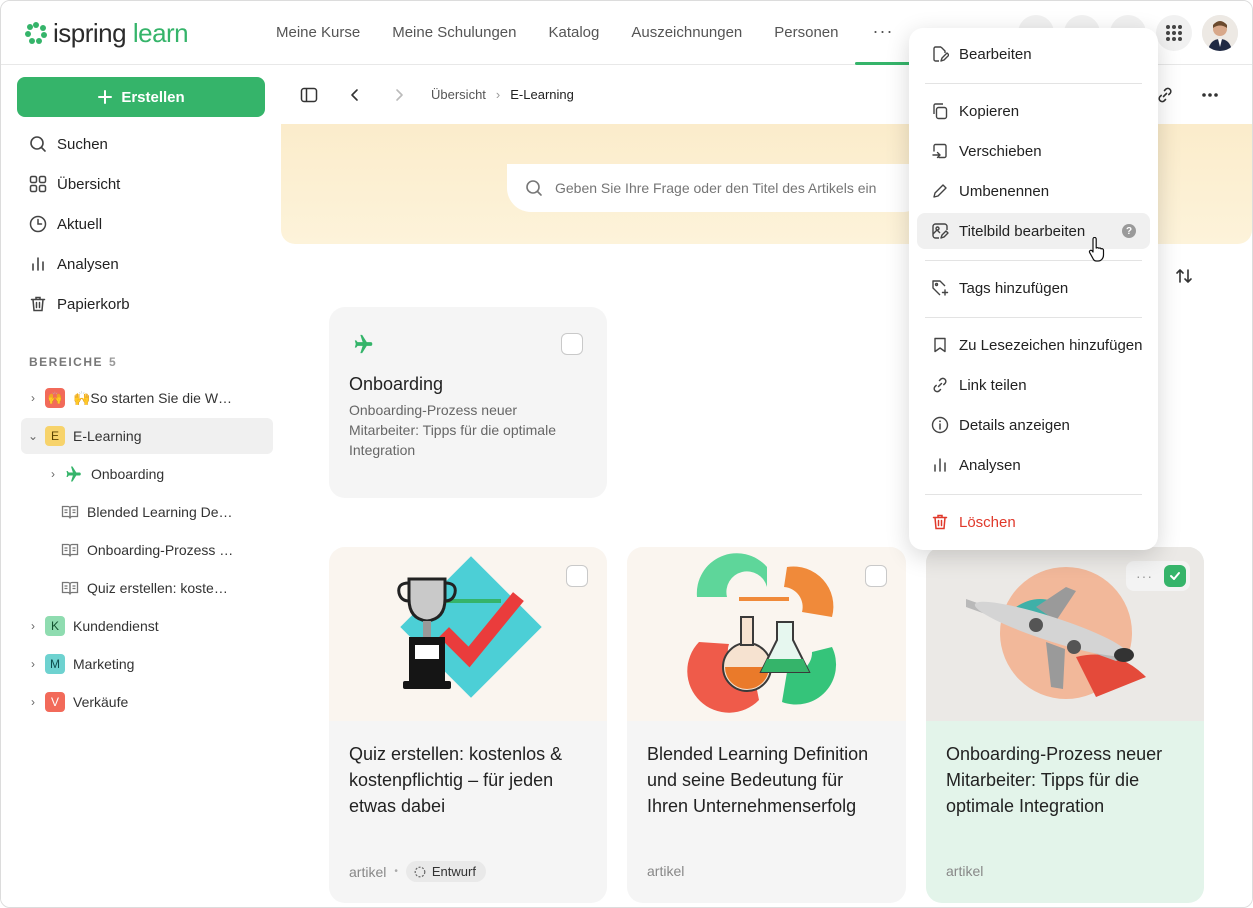  Describe the element at coordinates (55, 626) in the screenshot. I see `space-badge: K` at that location.